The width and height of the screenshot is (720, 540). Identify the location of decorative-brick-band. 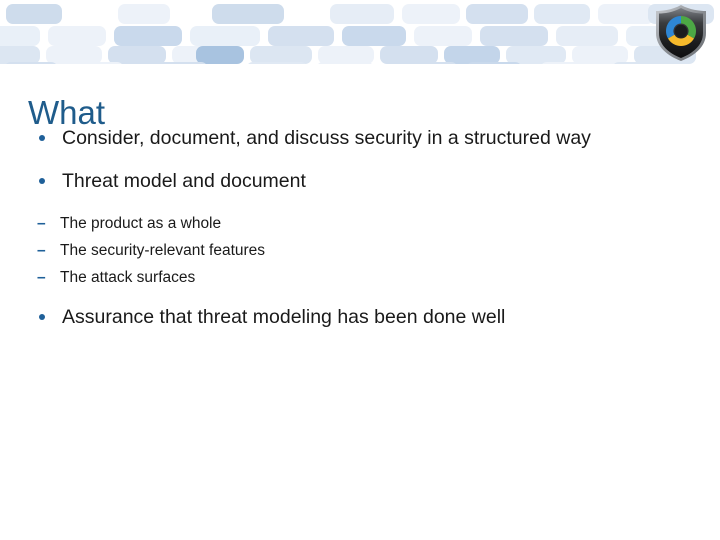
(360, 32).